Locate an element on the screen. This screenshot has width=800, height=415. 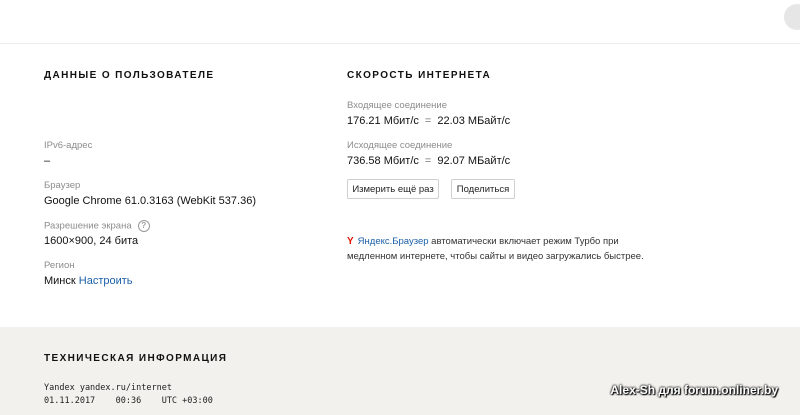
region-settings-link: Настроить is located at coordinates (106, 281).